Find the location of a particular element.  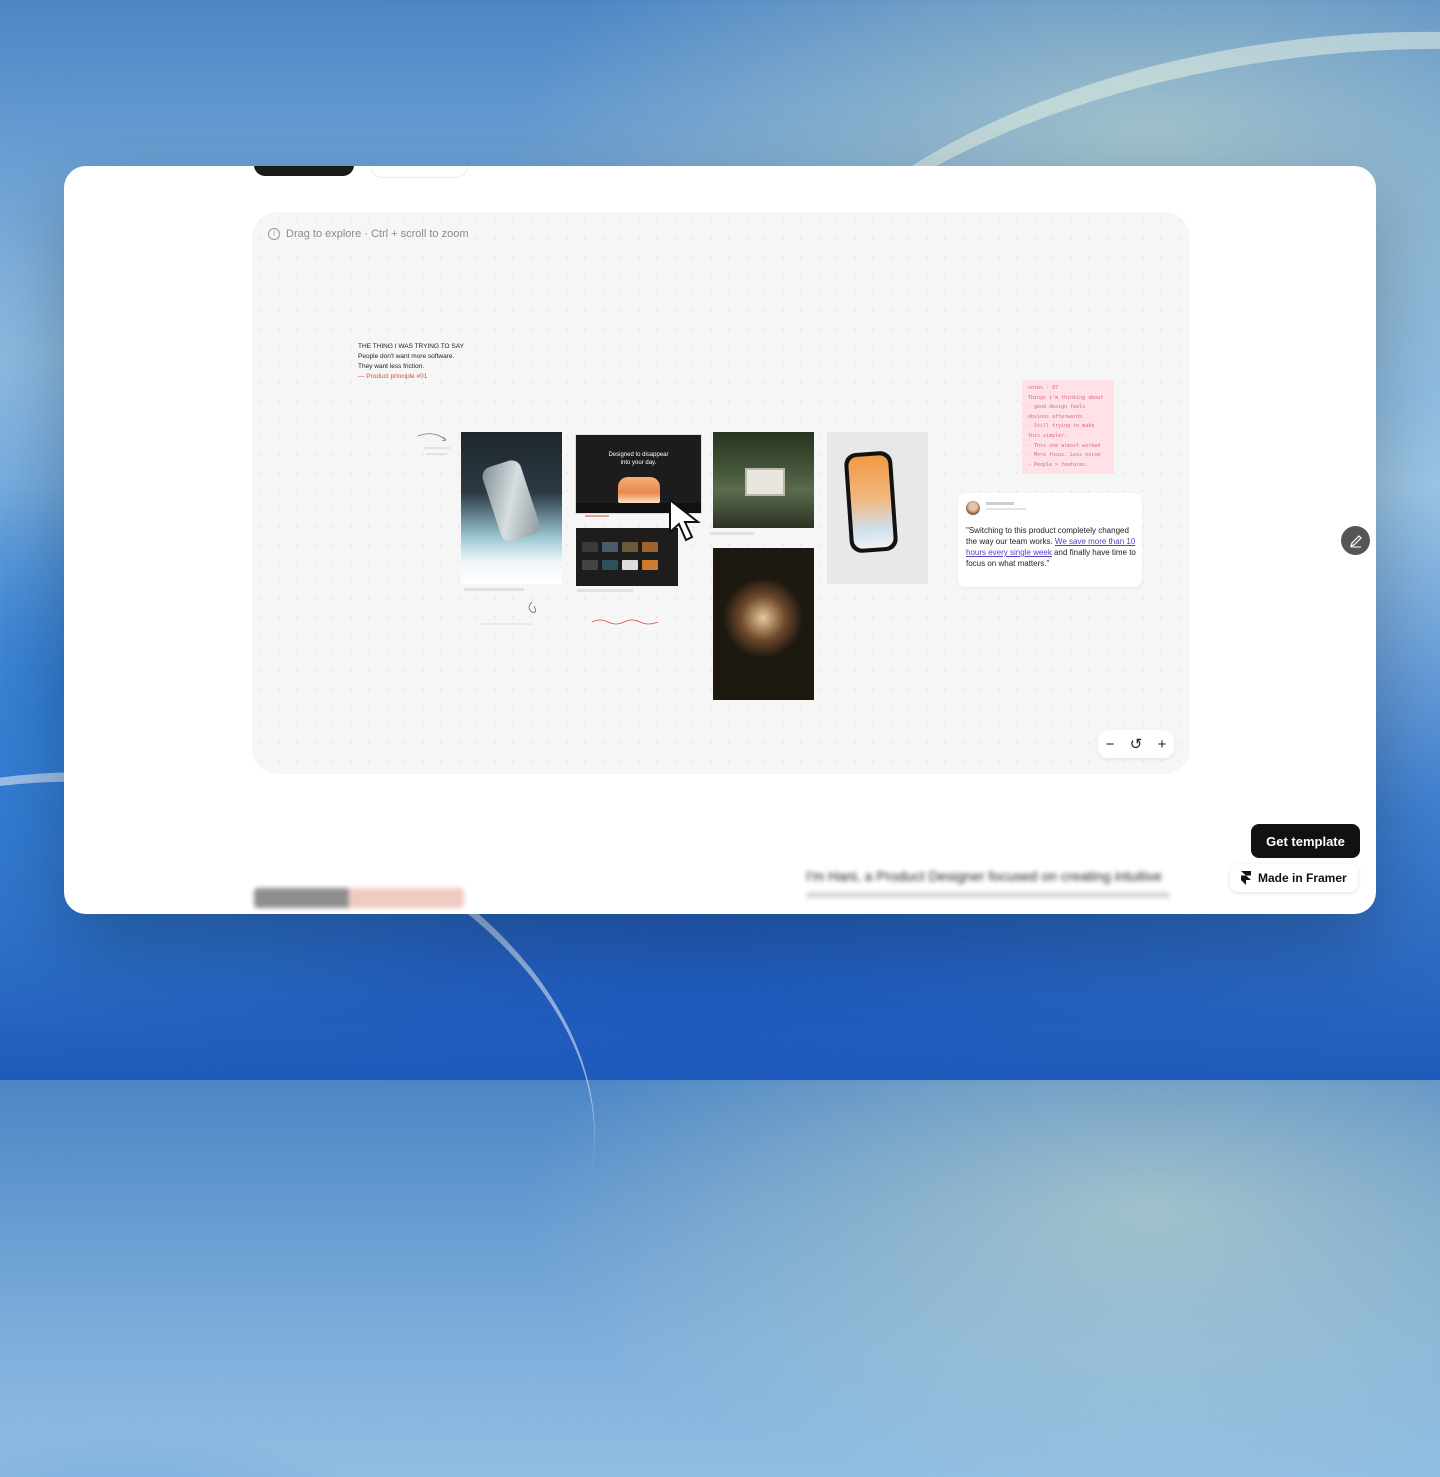

promo-image is located at coordinates (639, 490).